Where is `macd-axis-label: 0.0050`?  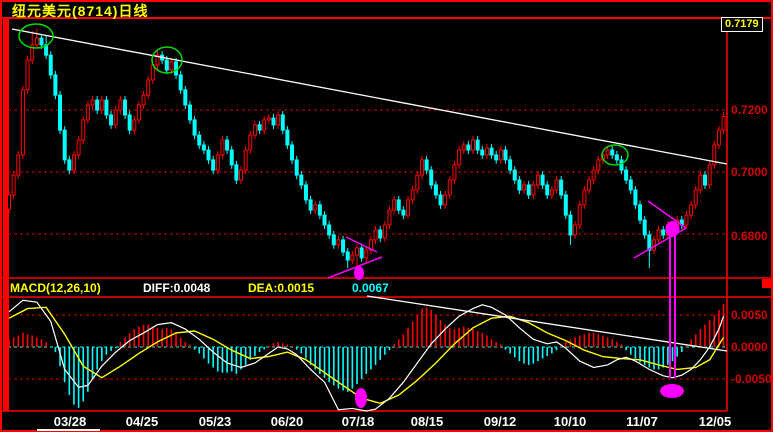 macd-axis-label: 0.0050 is located at coordinates (749, 315).